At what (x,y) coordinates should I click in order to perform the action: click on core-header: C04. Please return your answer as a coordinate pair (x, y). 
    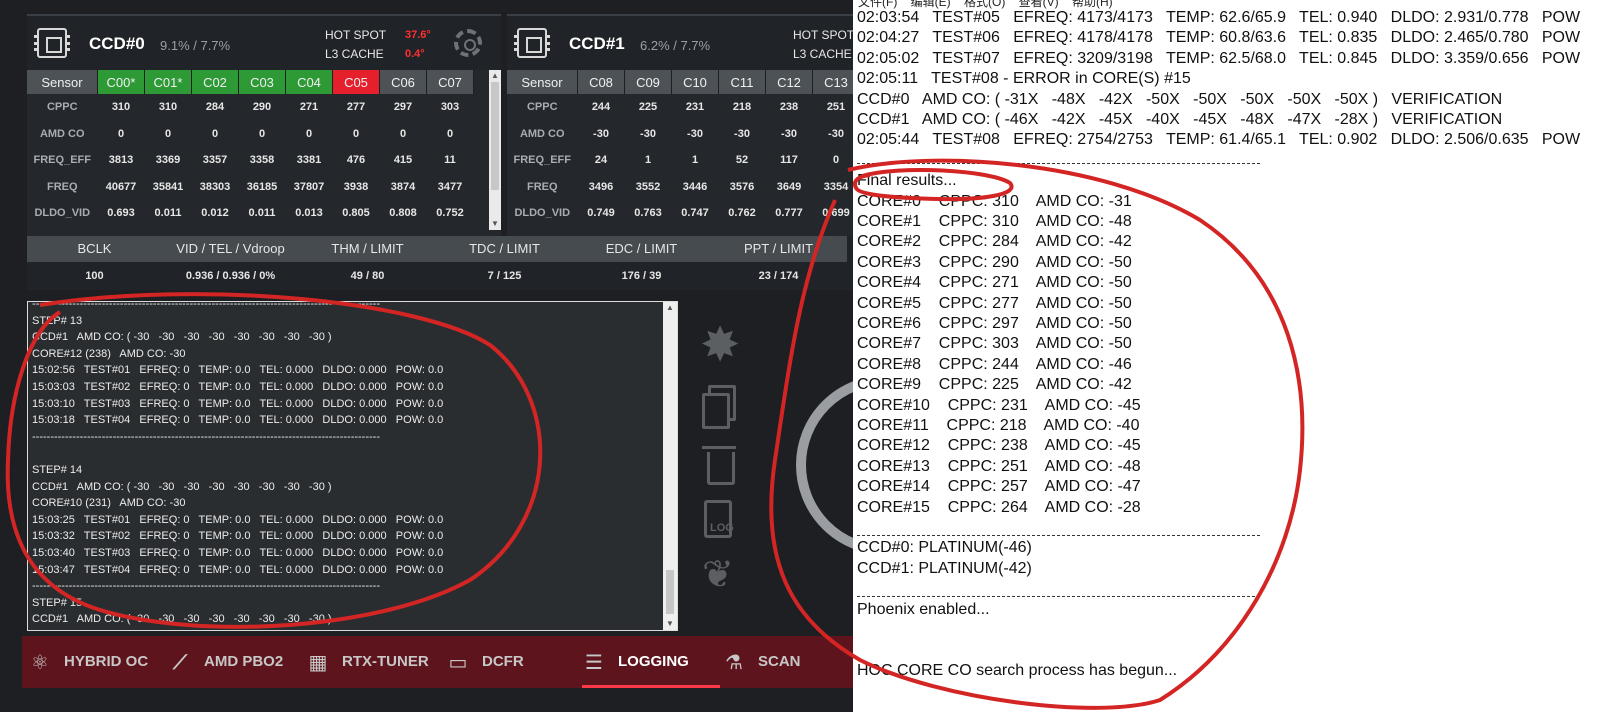
    Looking at the image, I should click on (309, 82).